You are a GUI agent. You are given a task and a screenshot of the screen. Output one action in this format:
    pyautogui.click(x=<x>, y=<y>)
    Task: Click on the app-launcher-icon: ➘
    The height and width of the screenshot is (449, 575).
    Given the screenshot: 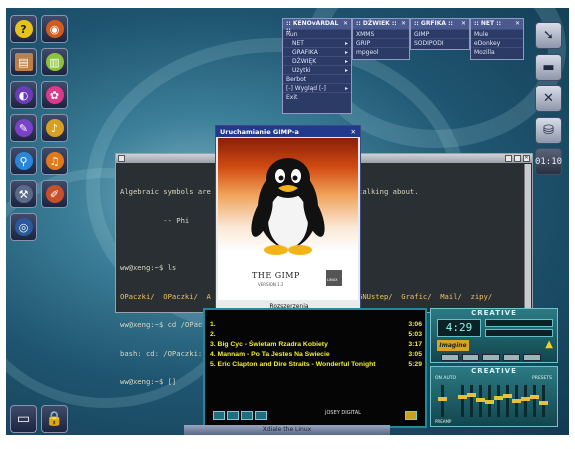 What is the action you would take?
    pyautogui.click(x=548, y=35)
    